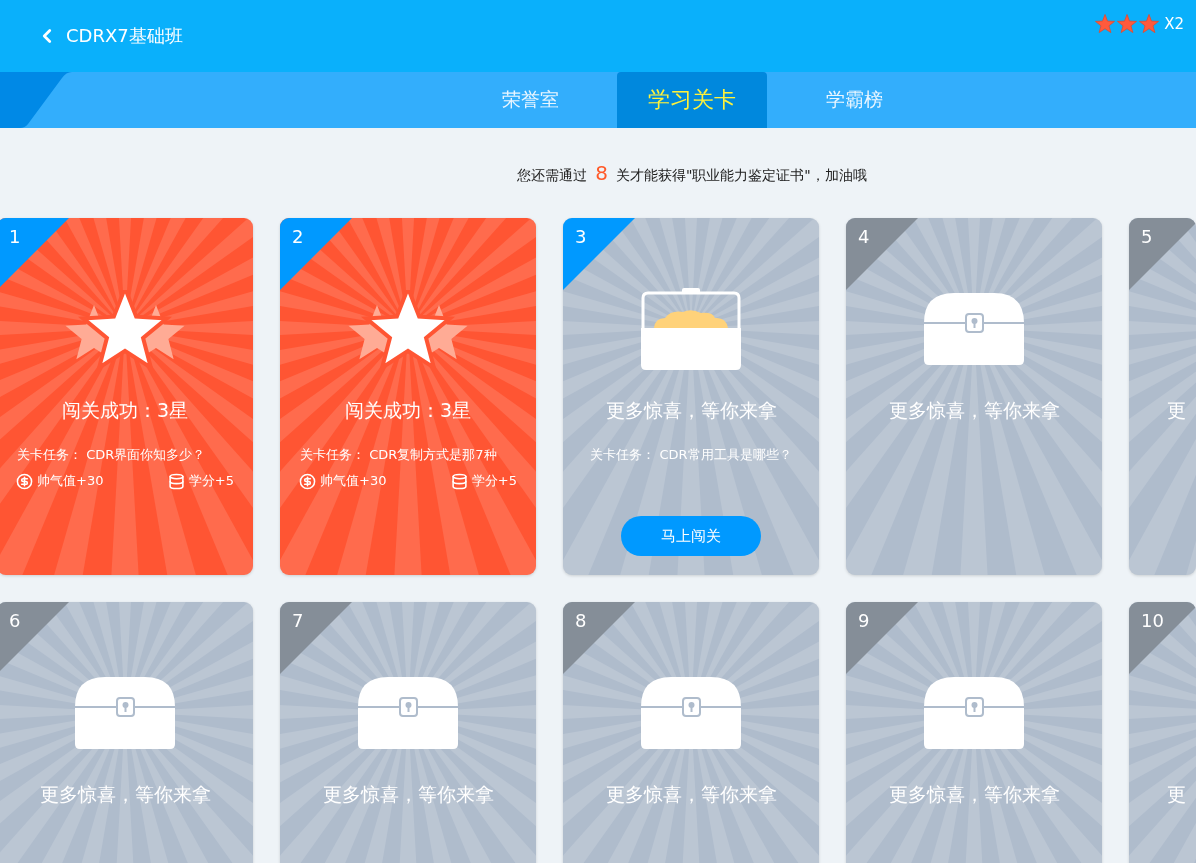 The width and height of the screenshot is (1196, 863). What do you see at coordinates (298, 620) in the screenshot?
I see `level-number: 7` at bounding box center [298, 620].